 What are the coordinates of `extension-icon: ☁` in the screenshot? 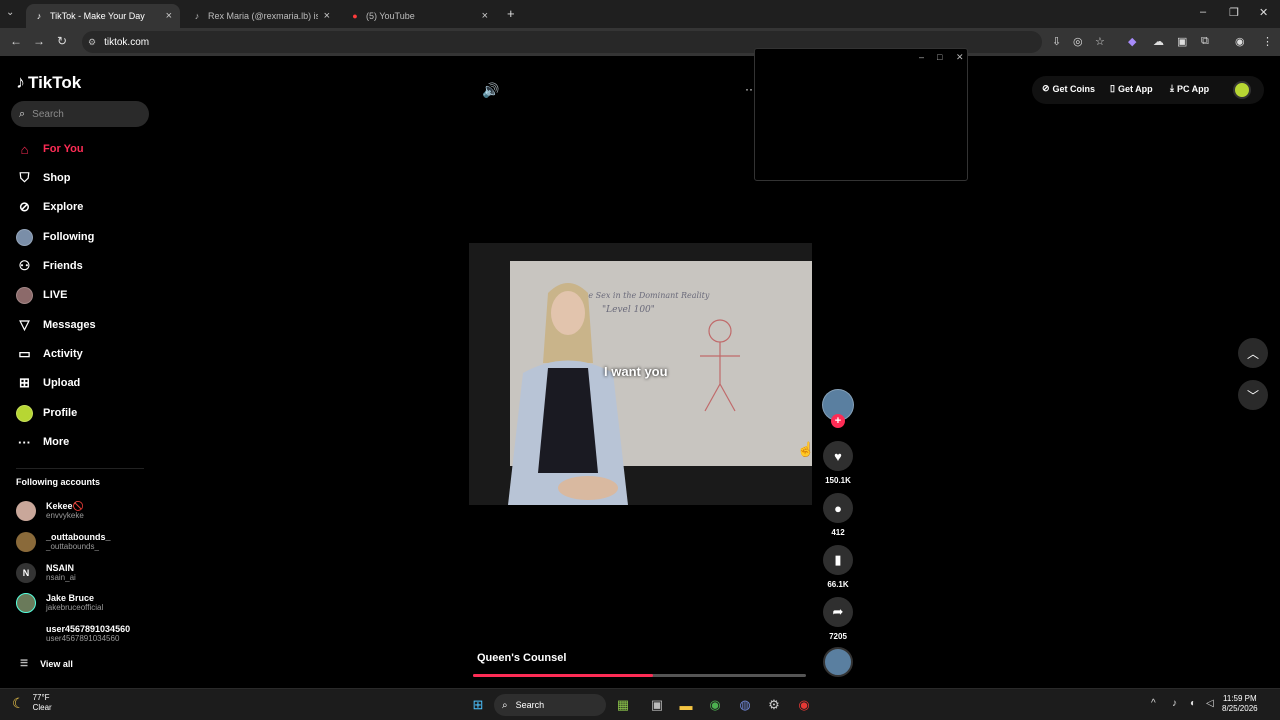 It's located at (1158, 41).